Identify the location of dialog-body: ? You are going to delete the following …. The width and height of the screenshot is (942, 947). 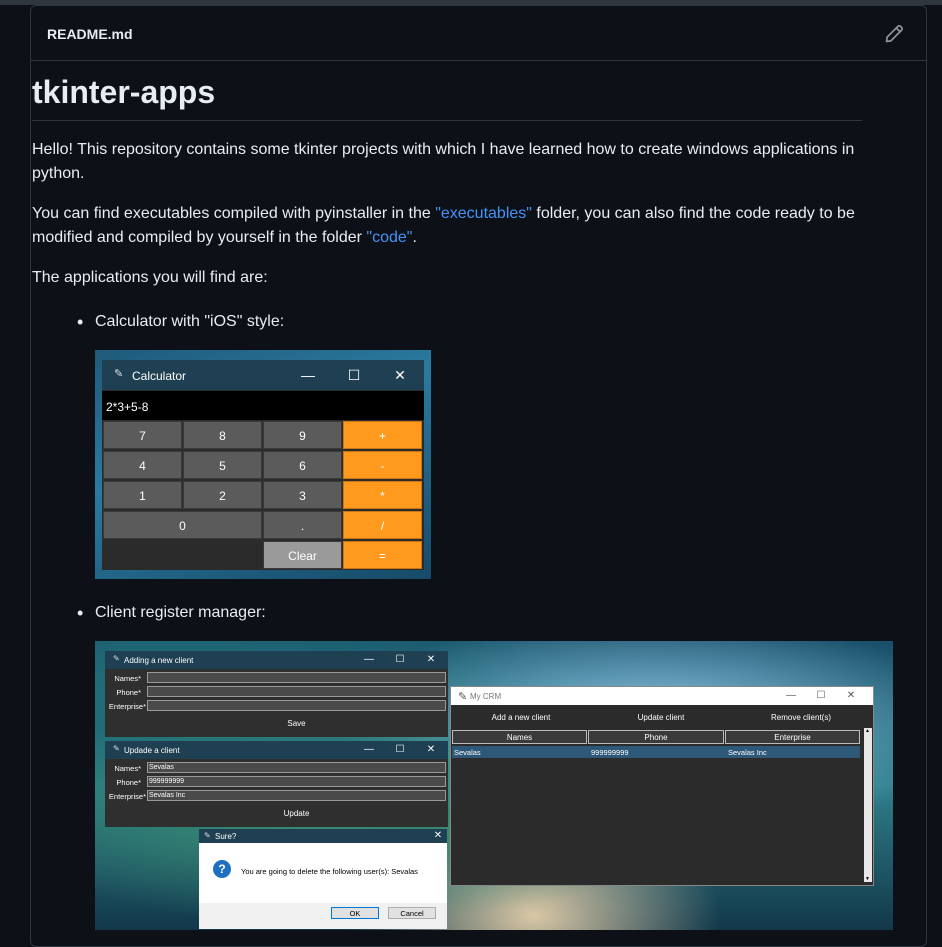
(323, 873).